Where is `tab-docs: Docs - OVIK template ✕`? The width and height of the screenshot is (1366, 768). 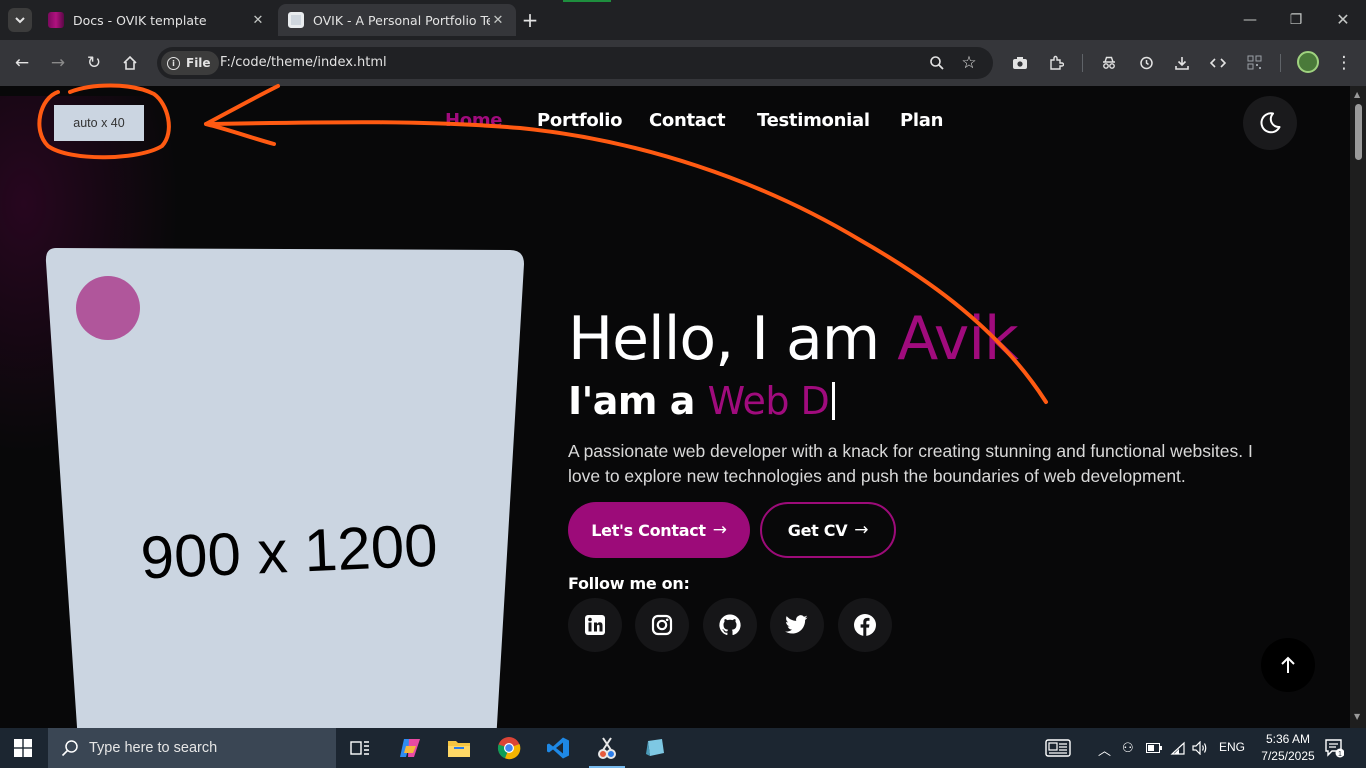
tab-docs: Docs - OVIK template ✕ is located at coordinates (157, 20).